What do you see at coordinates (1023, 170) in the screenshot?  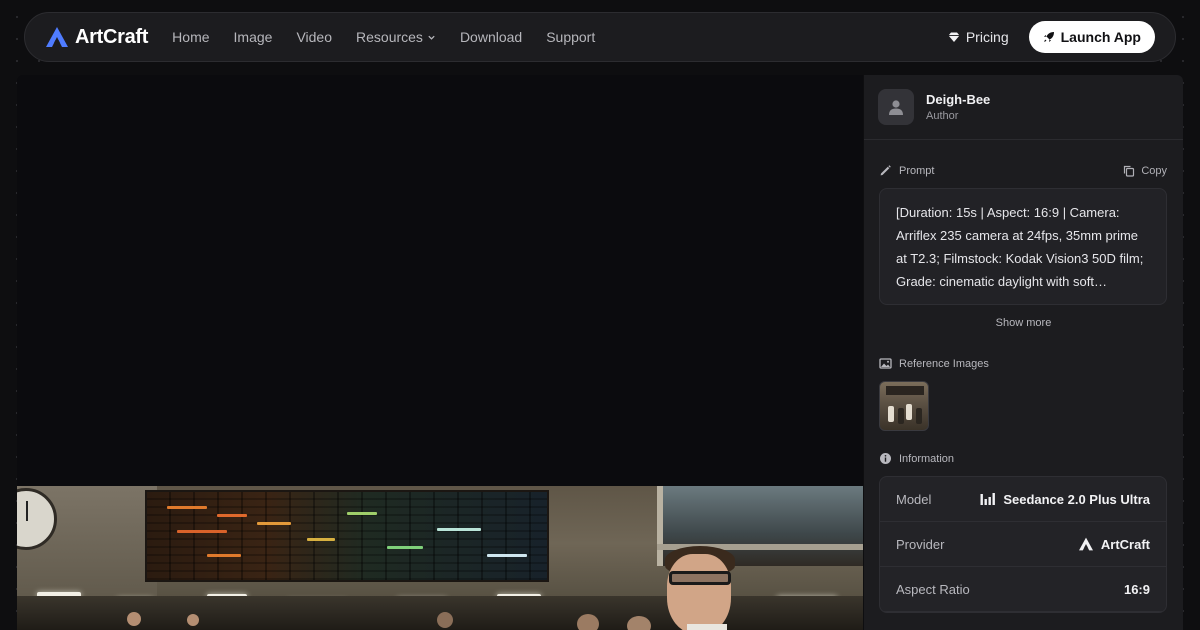 I see `prompt-header: Prompt Copy` at bounding box center [1023, 170].